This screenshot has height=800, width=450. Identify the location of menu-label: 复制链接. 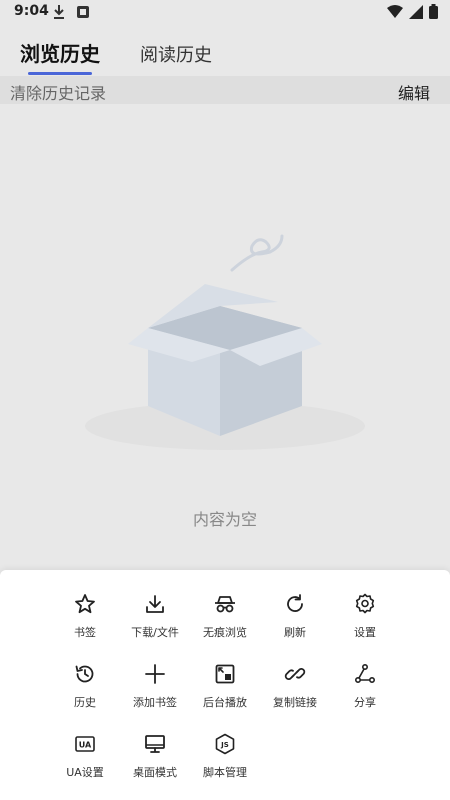
(295, 702).